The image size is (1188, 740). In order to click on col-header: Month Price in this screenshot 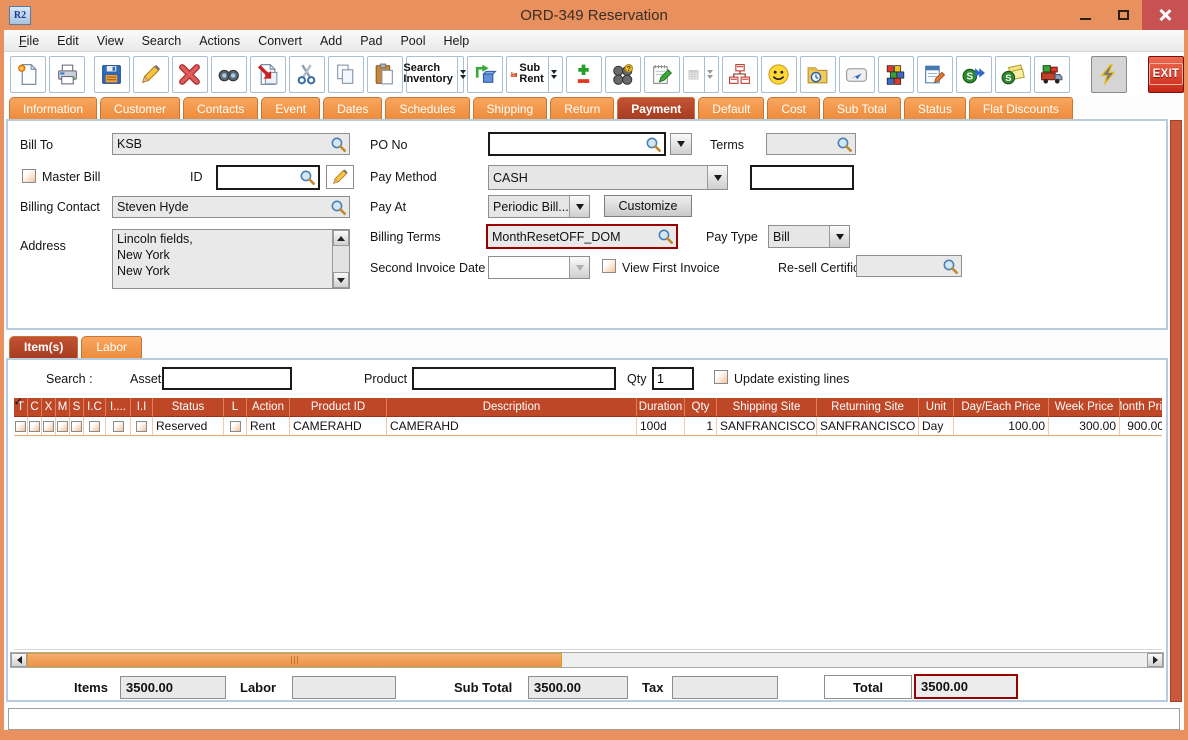, I will do `click(1141, 407)`.